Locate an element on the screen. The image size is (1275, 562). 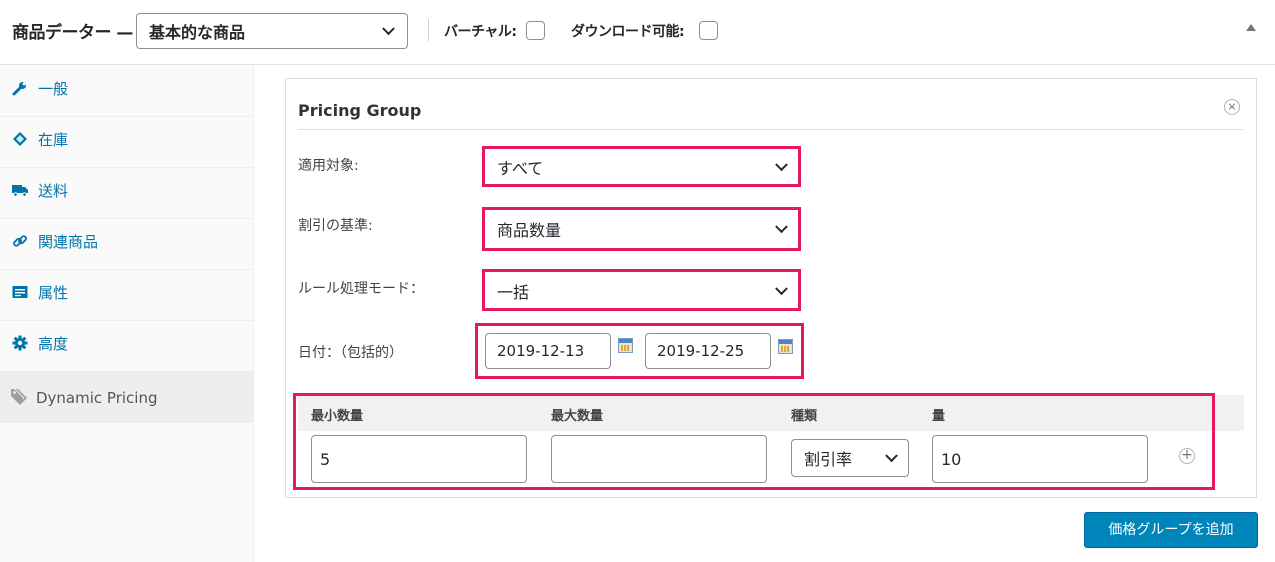
tags-icon is located at coordinates (19, 396).